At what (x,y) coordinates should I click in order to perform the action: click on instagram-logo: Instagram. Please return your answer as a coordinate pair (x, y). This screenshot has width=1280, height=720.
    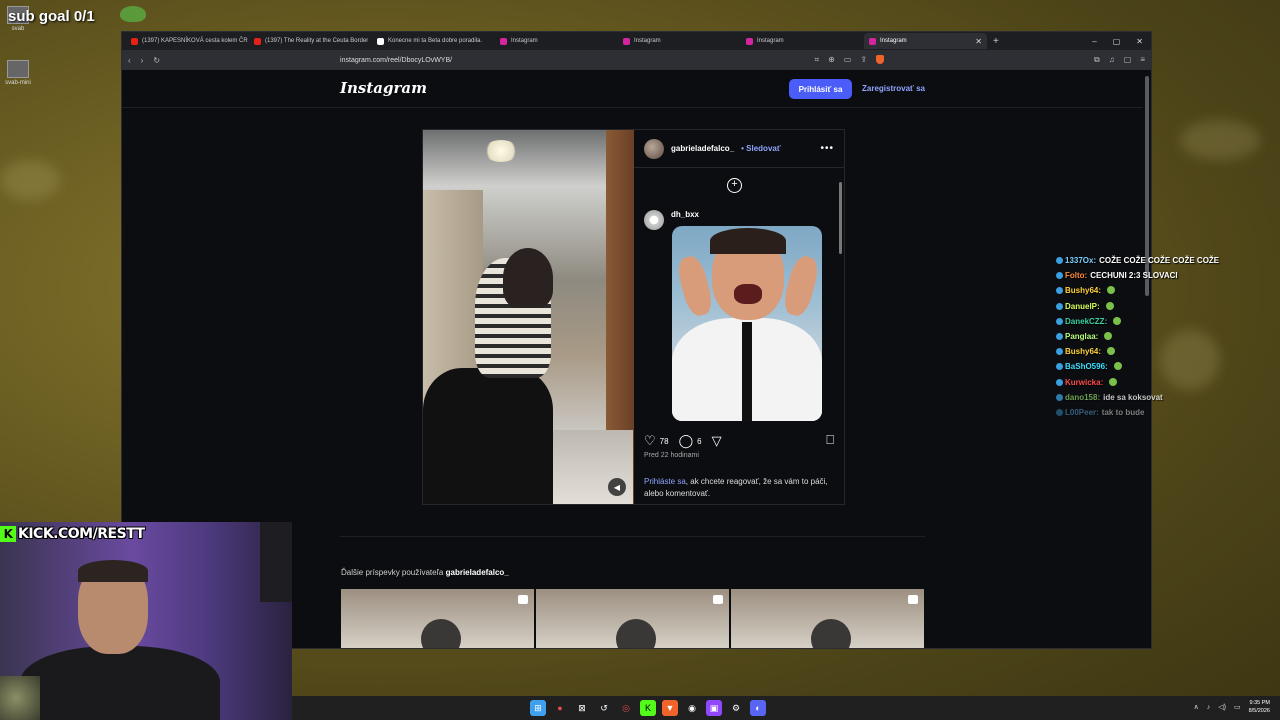
    Looking at the image, I should click on (383, 88).